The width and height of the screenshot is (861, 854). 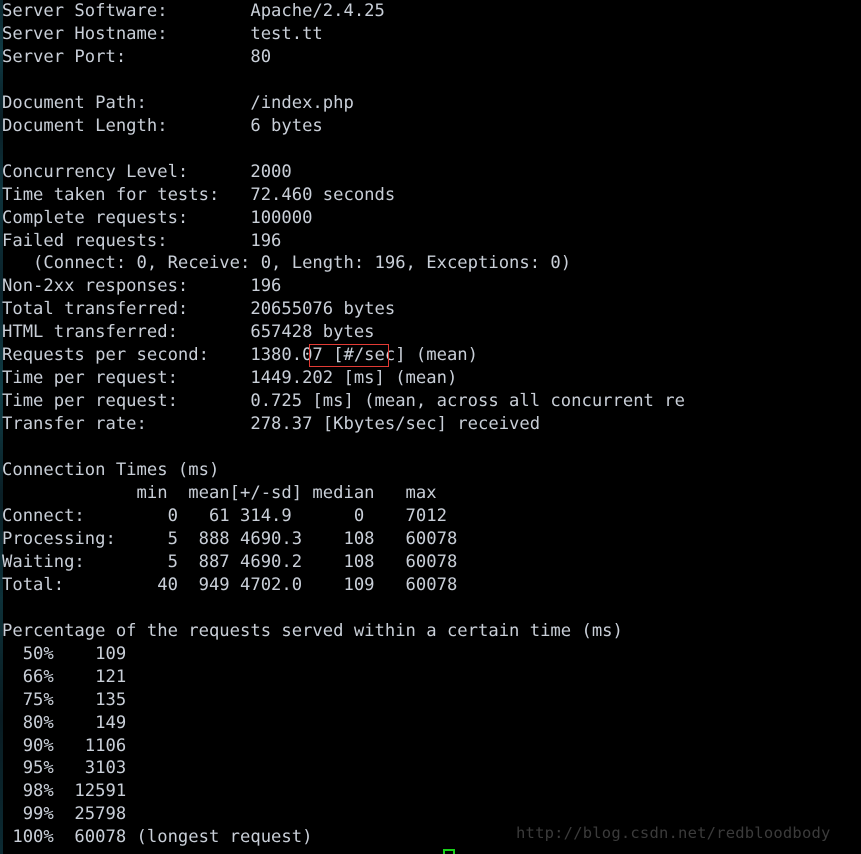 I want to click on blog-watermark: http://blog.csdn.net/redbloodbody, so click(x=673, y=833).